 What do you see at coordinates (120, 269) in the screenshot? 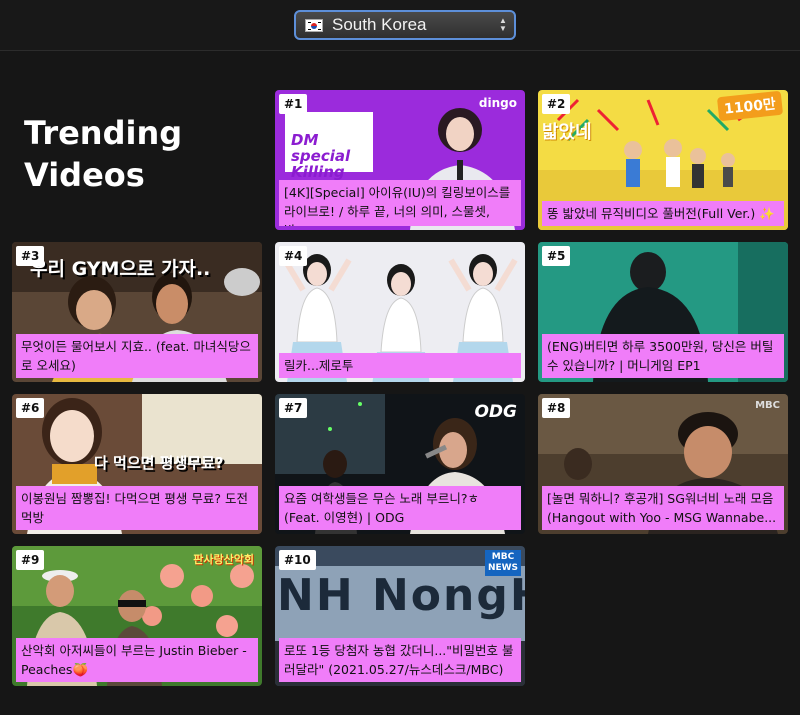
I see `thumbnail-text: 우리 GYM으로 가자..` at bounding box center [120, 269].